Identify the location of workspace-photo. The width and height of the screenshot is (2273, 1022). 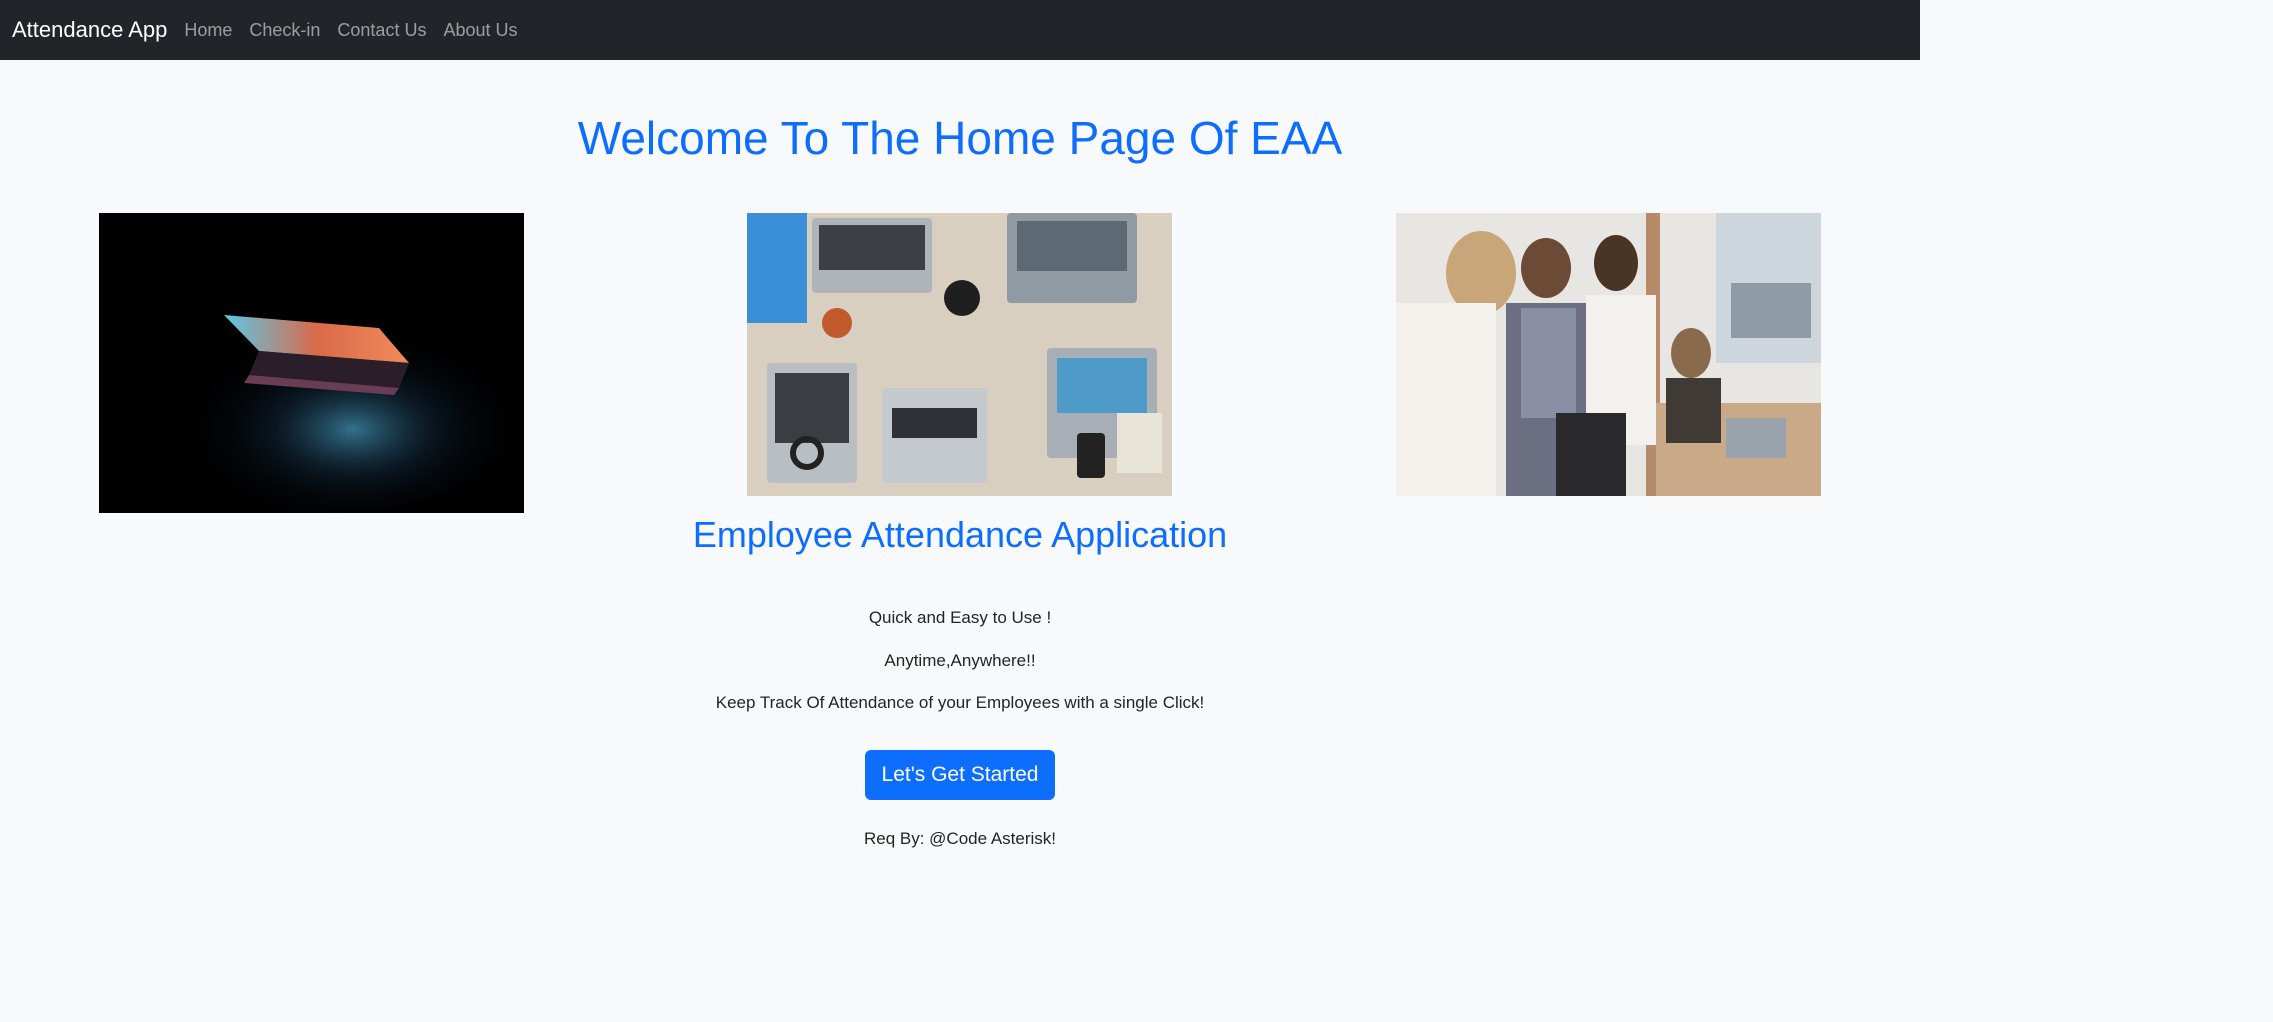
(959, 354).